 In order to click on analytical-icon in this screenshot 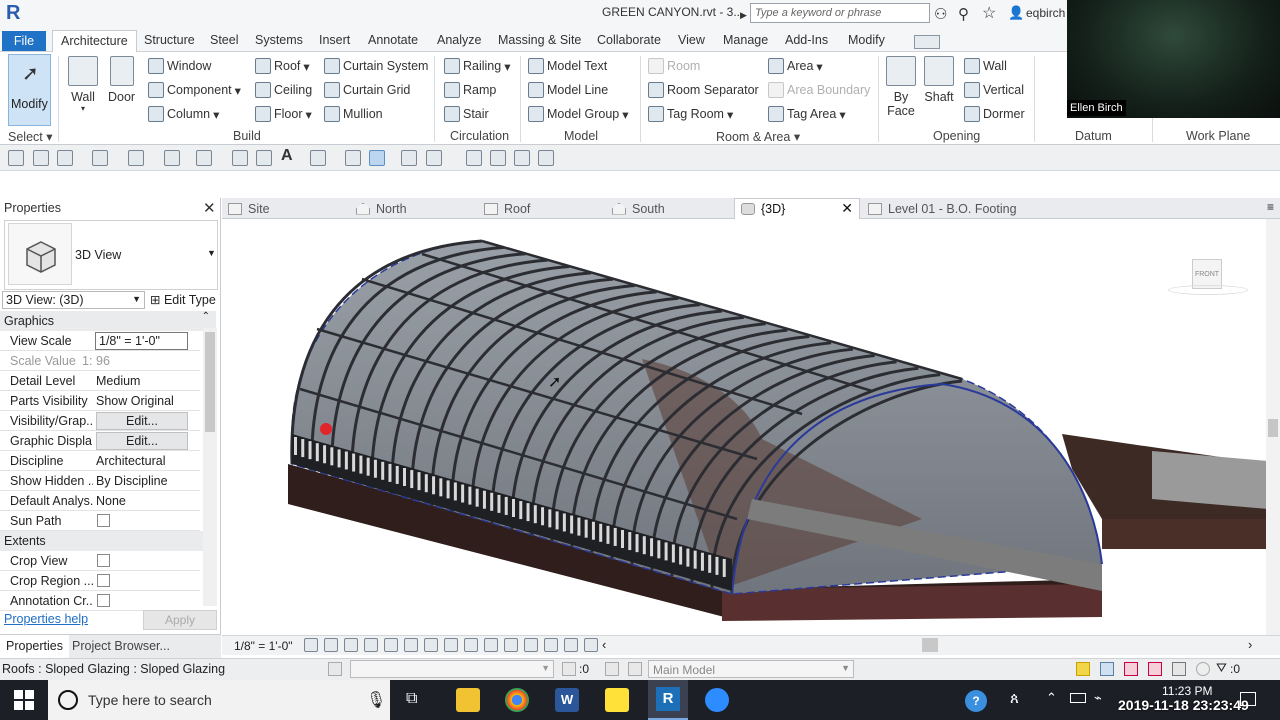, I will do `click(511, 645)`.